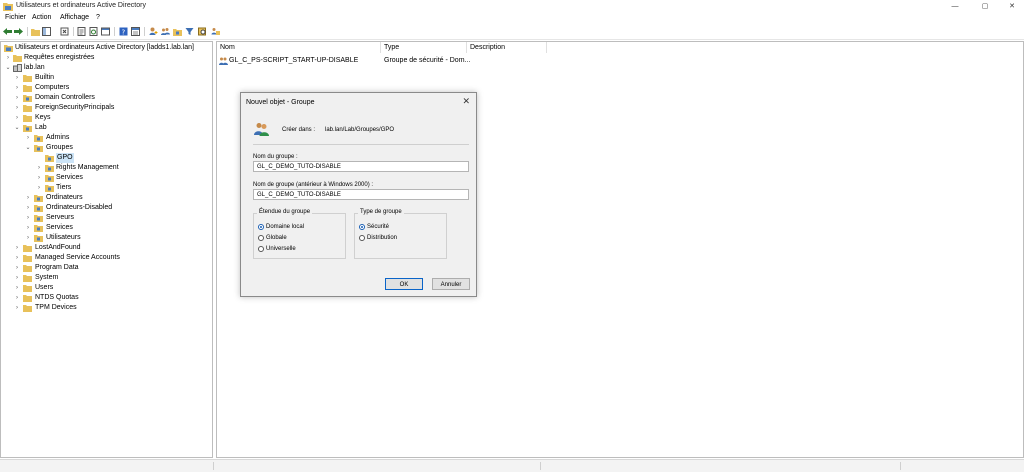 The width and height of the screenshot is (1024, 472). Describe the element at coordinates (261, 227) in the screenshot. I see `radio-selected-icon` at that location.